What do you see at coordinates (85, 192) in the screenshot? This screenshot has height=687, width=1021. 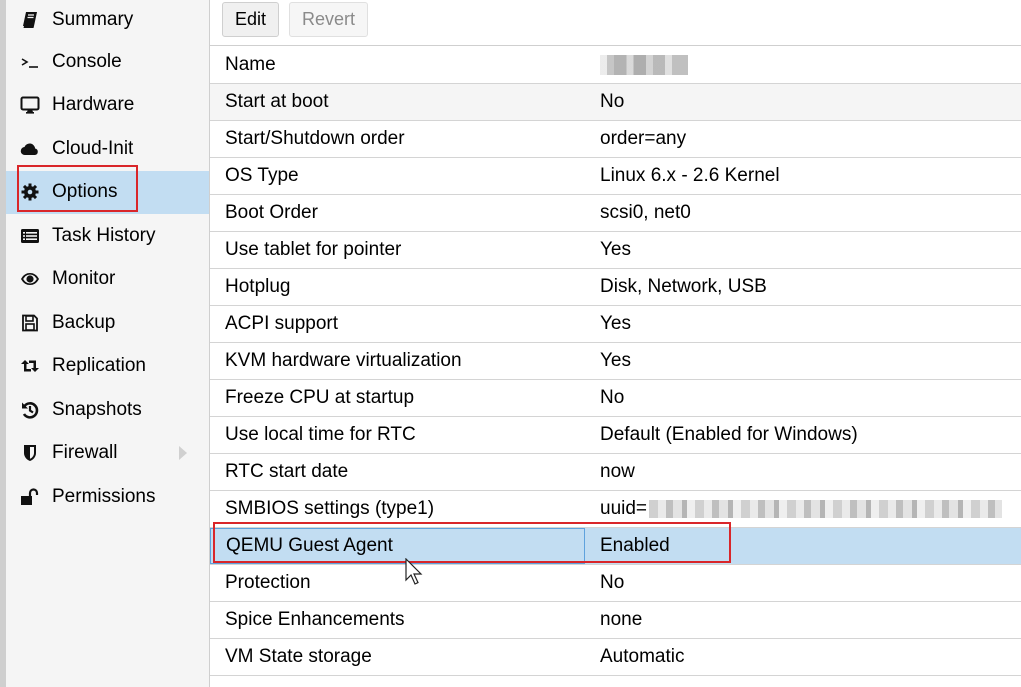 I see `sidebar-item-label: Options` at bounding box center [85, 192].